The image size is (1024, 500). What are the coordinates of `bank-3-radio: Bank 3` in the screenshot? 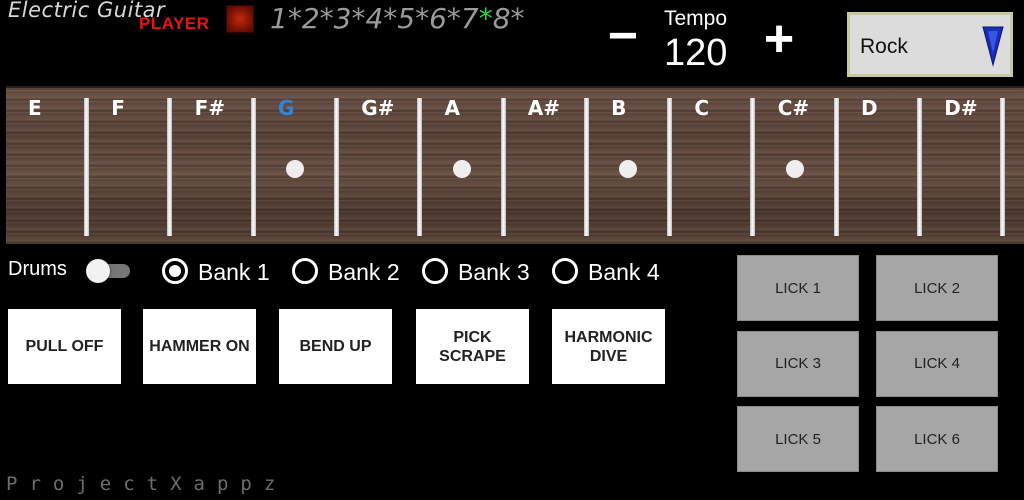 It's located at (484, 272).